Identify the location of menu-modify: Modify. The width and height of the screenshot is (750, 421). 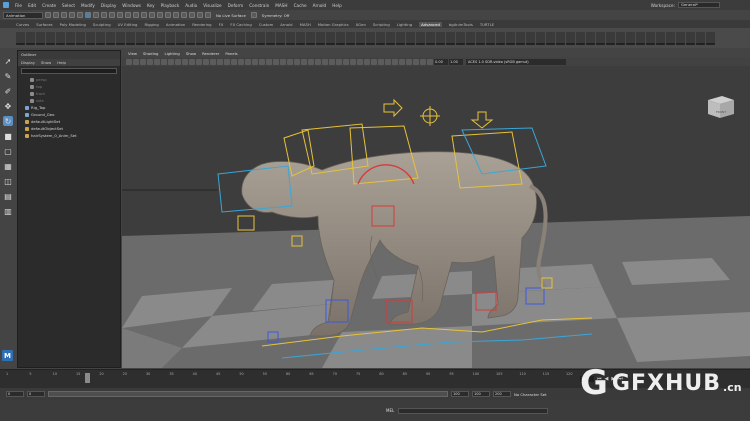
(88, 5).